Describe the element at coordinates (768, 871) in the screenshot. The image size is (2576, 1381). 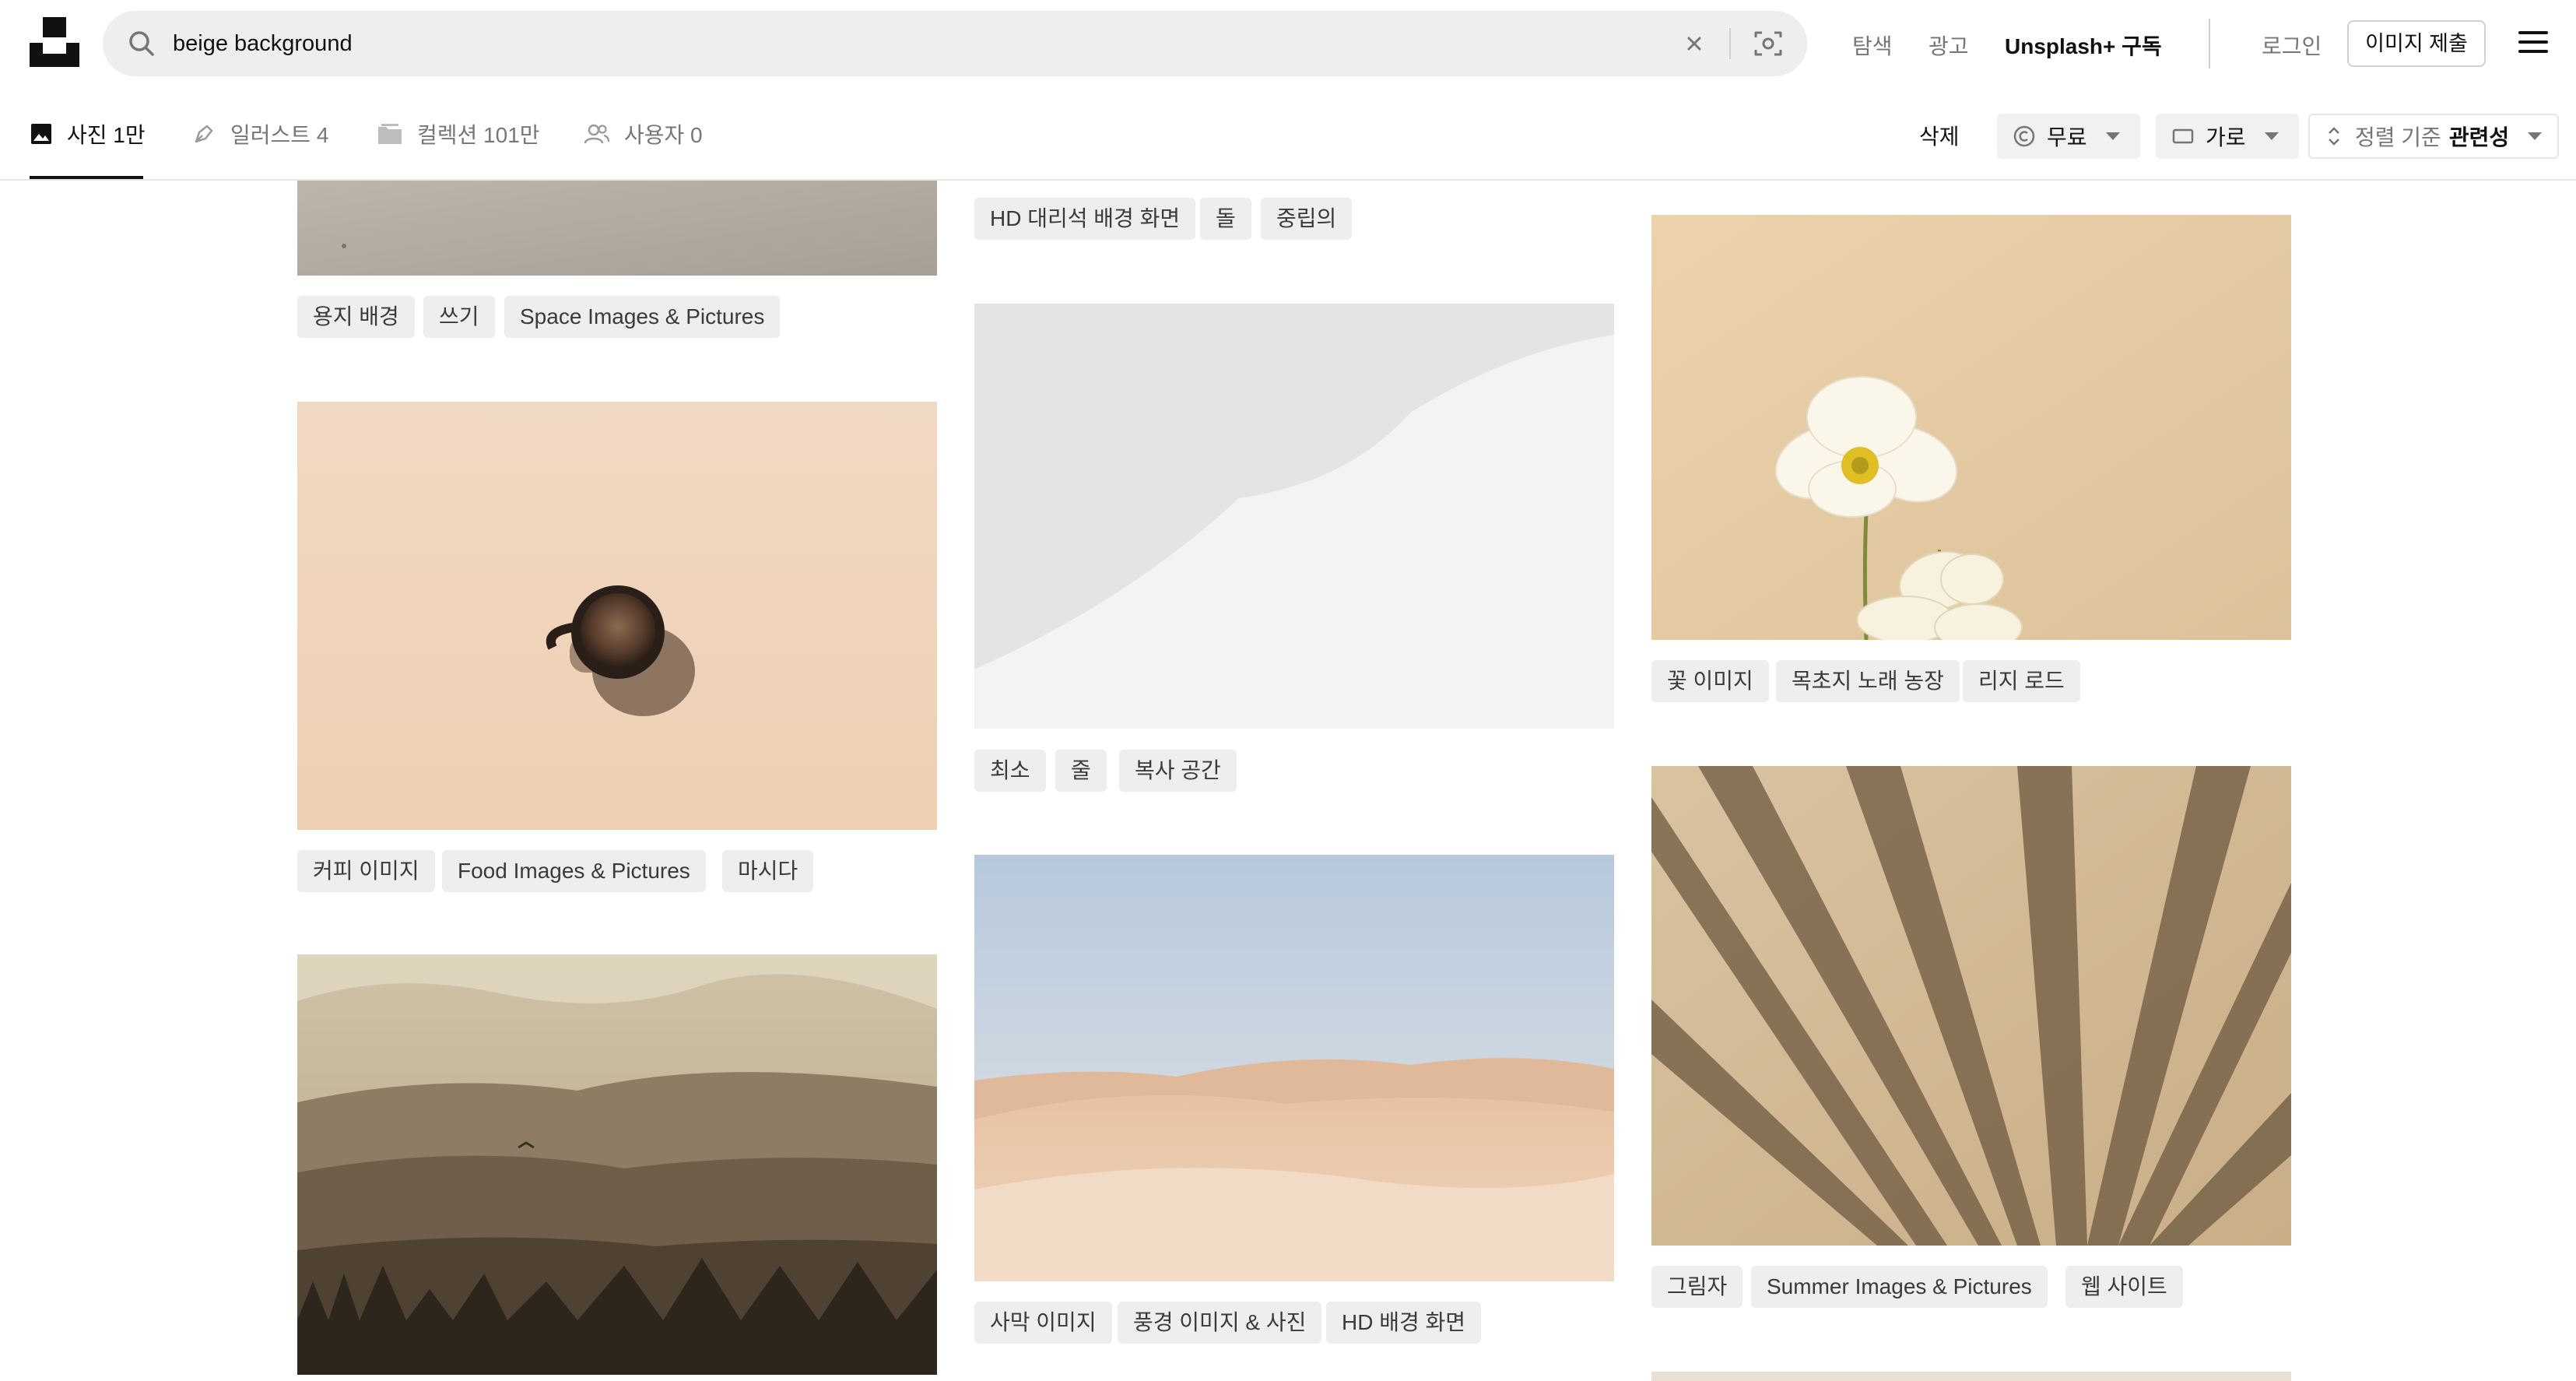
I see `tag-chip: 마시다` at that location.